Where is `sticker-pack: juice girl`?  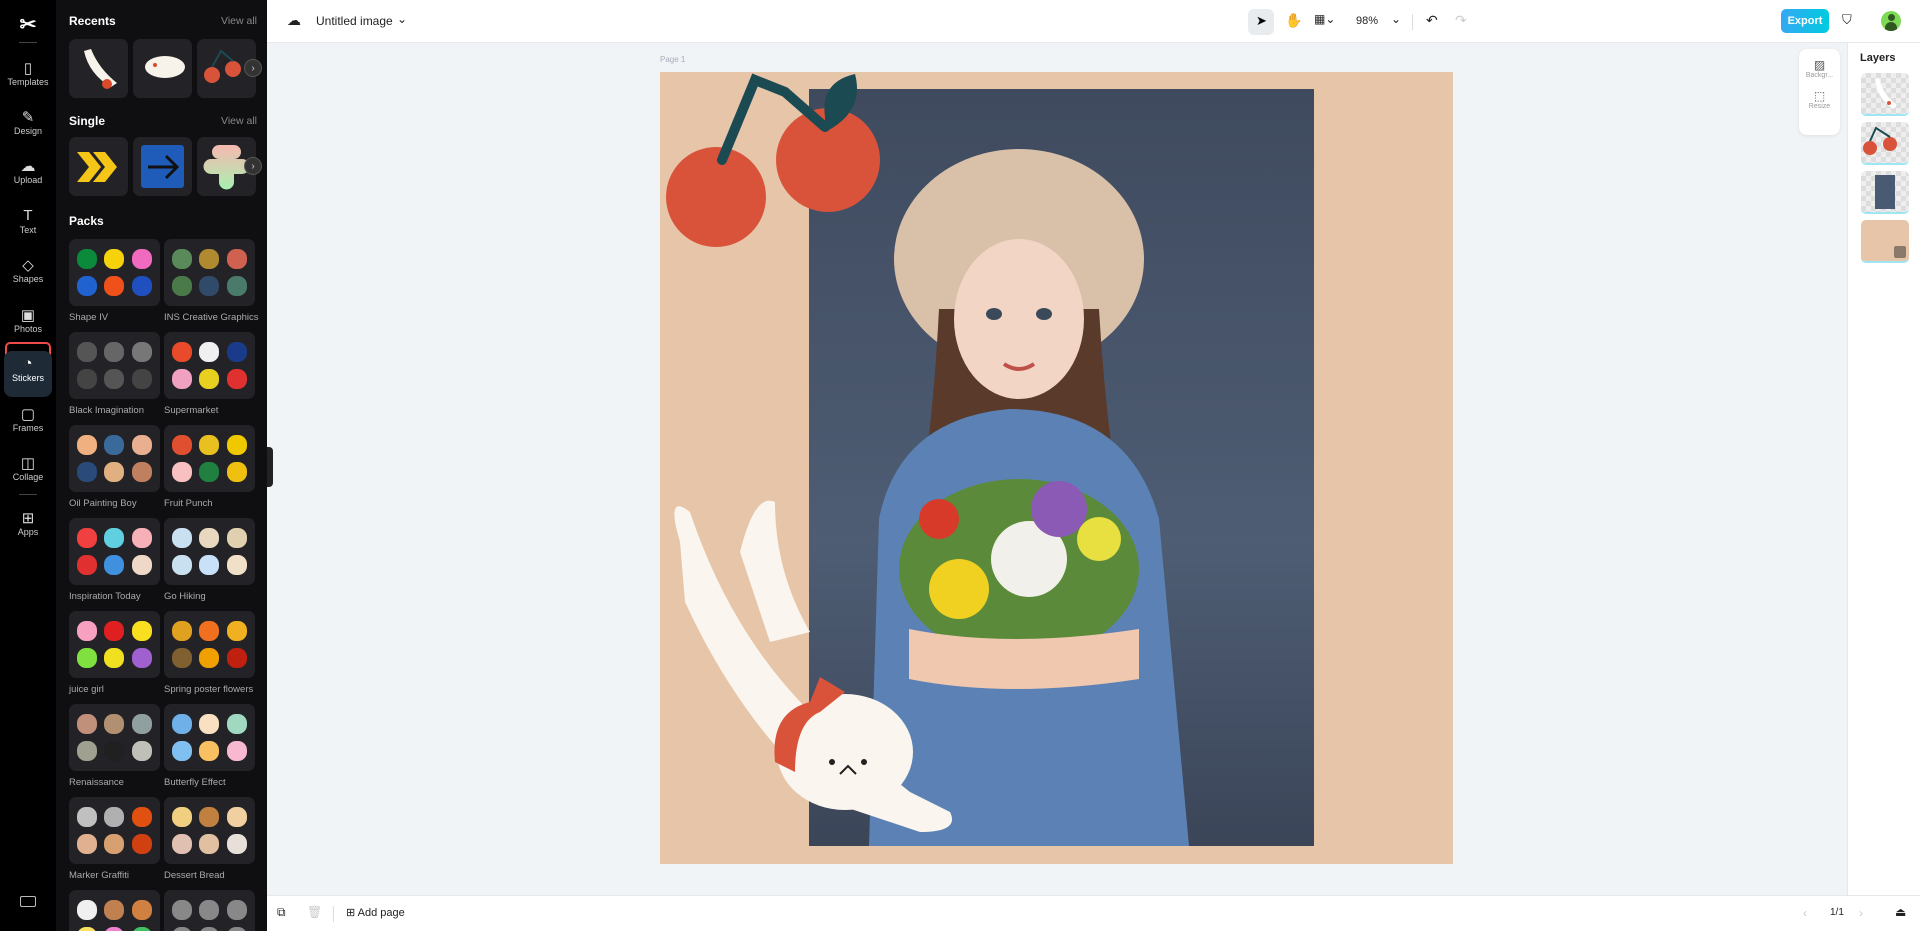 sticker-pack: juice girl is located at coordinates (114, 653).